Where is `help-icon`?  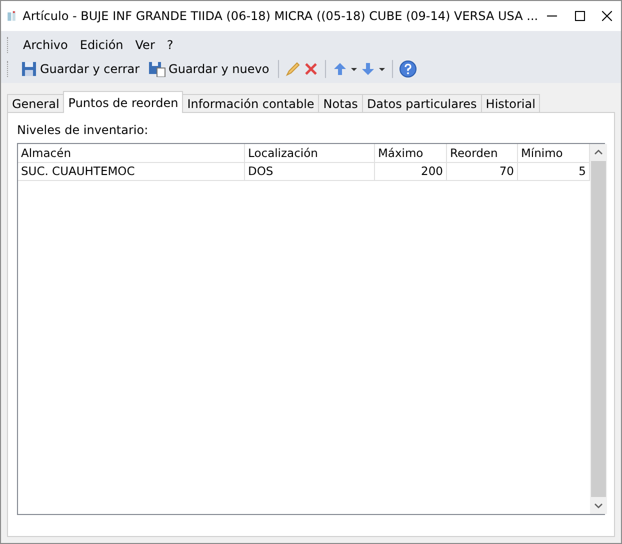 help-icon is located at coordinates (408, 69).